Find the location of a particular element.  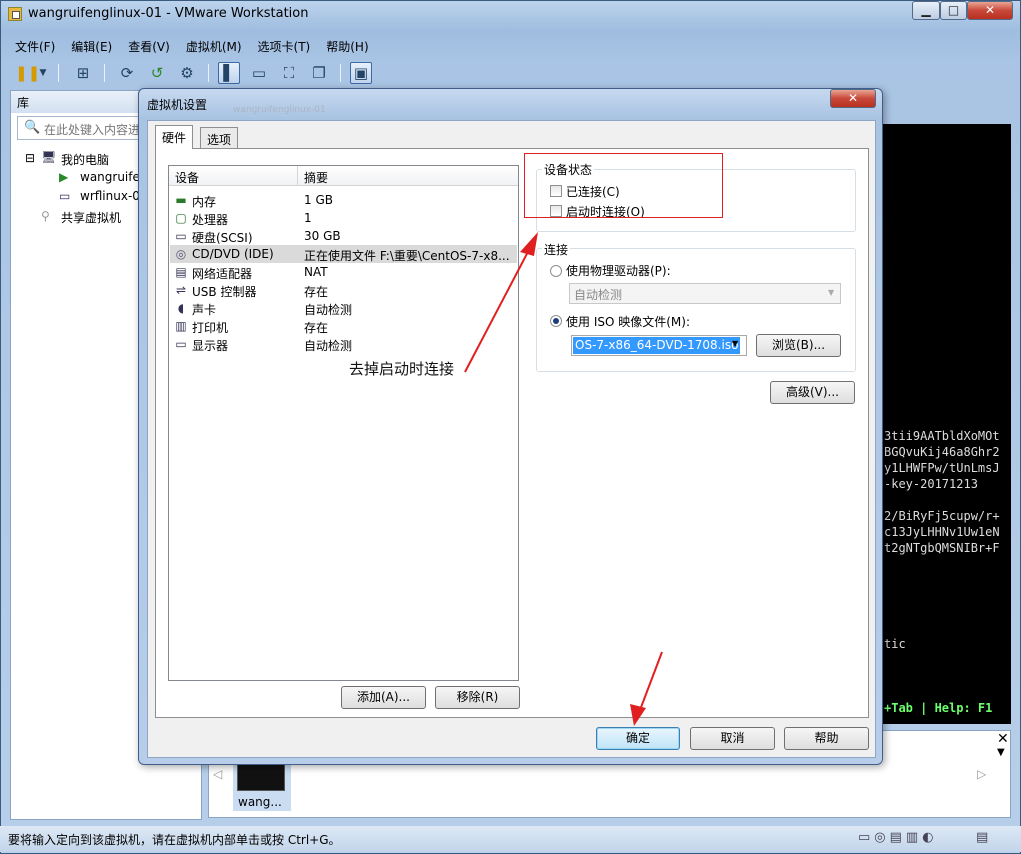

tab-hardware: 硬件 is located at coordinates (174, 137).